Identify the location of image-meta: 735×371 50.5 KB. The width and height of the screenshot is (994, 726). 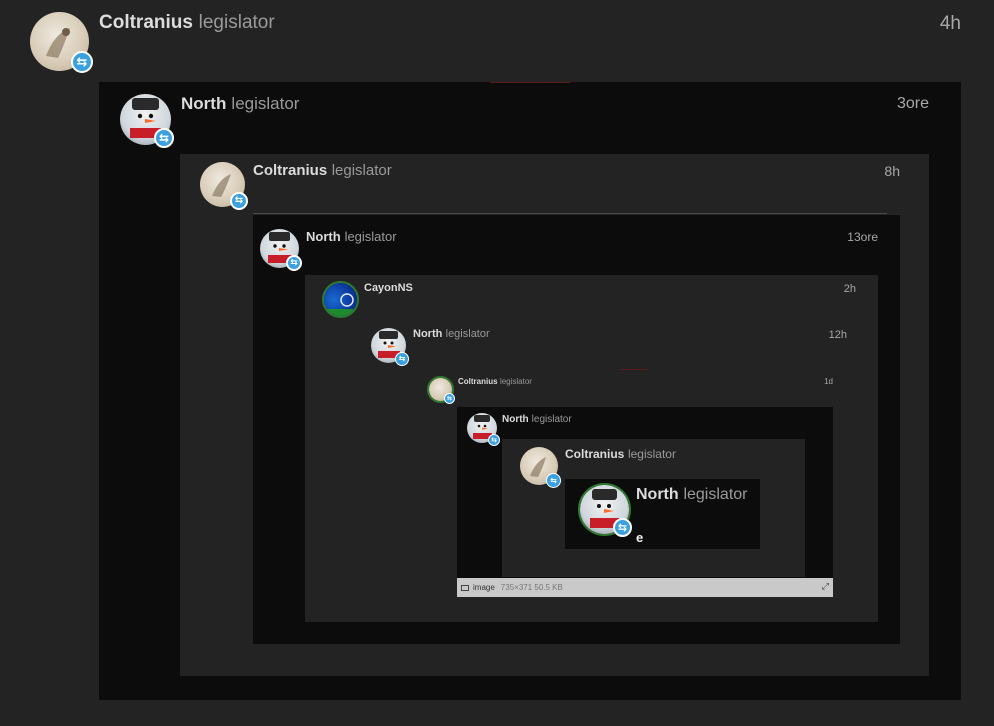
(531, 587).